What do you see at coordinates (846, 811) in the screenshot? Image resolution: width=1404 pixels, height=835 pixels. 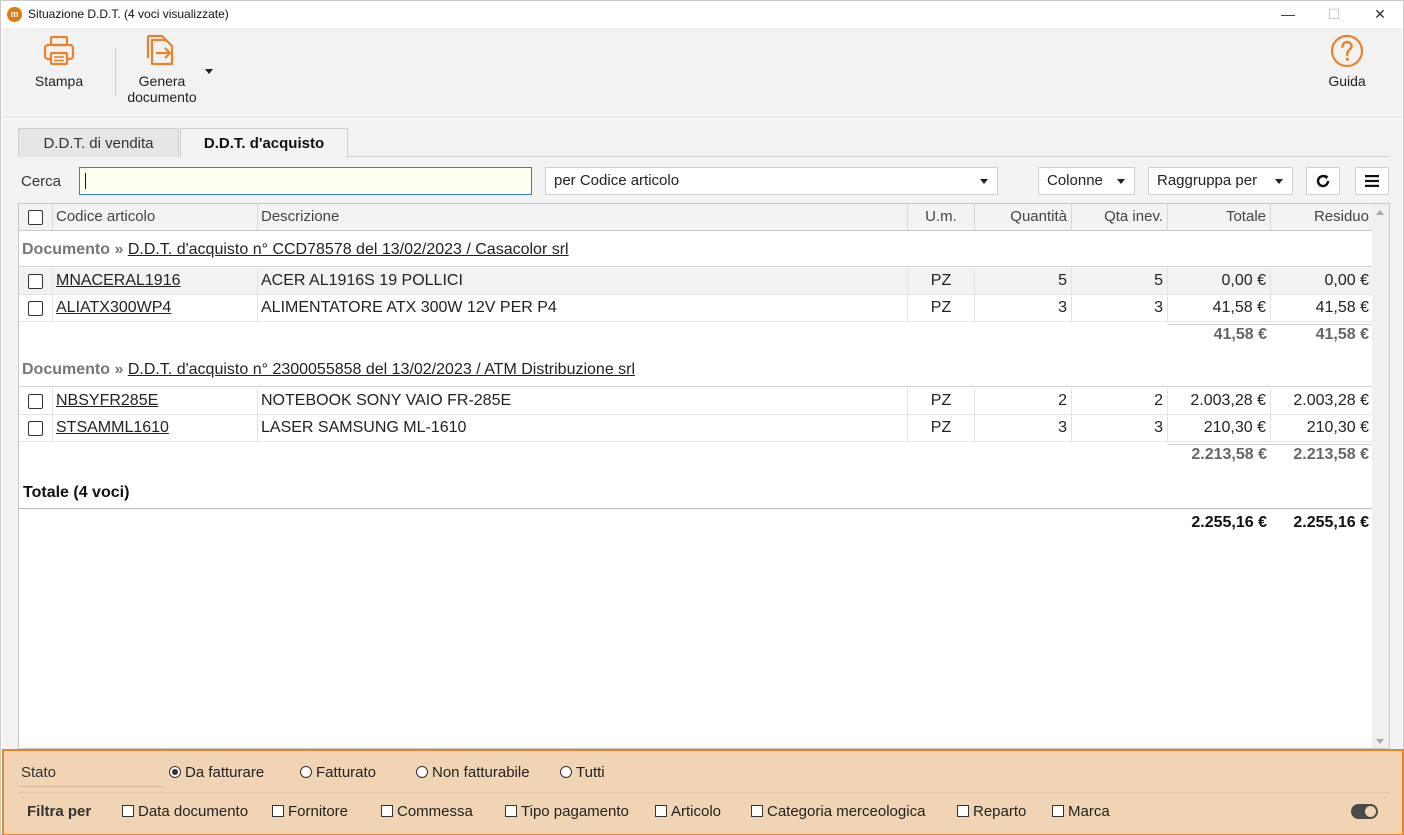 I see `checkbox-label: Categoria merceologica` at bounding box center [846, 811].